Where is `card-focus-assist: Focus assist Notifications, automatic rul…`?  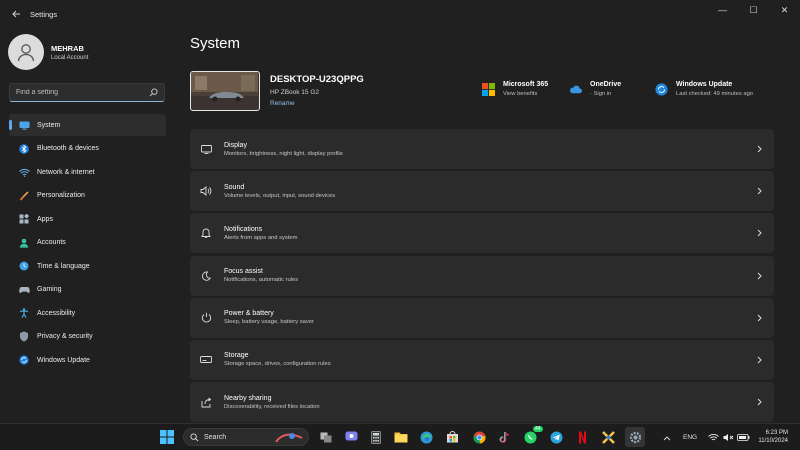
card-focus-assist: Focus assist Notifications, automatic rul… is located at coordinates (482, 275).